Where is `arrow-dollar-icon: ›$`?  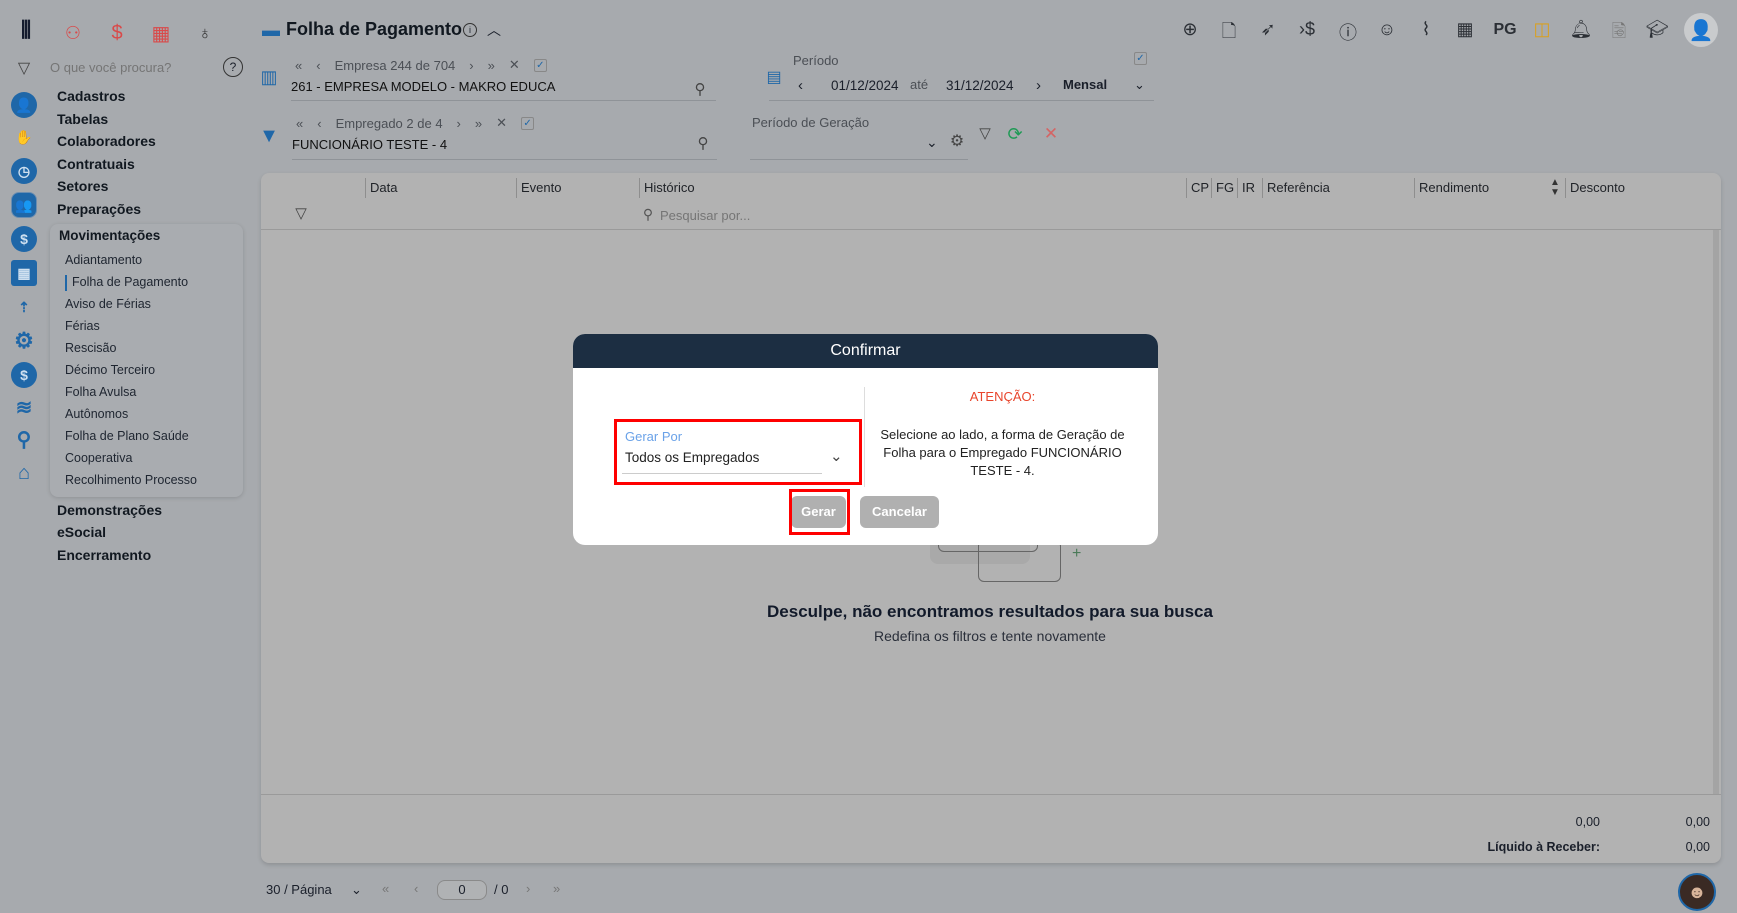
arrow-dollar-icon: ›$ is located at coordinates (1307, 29).